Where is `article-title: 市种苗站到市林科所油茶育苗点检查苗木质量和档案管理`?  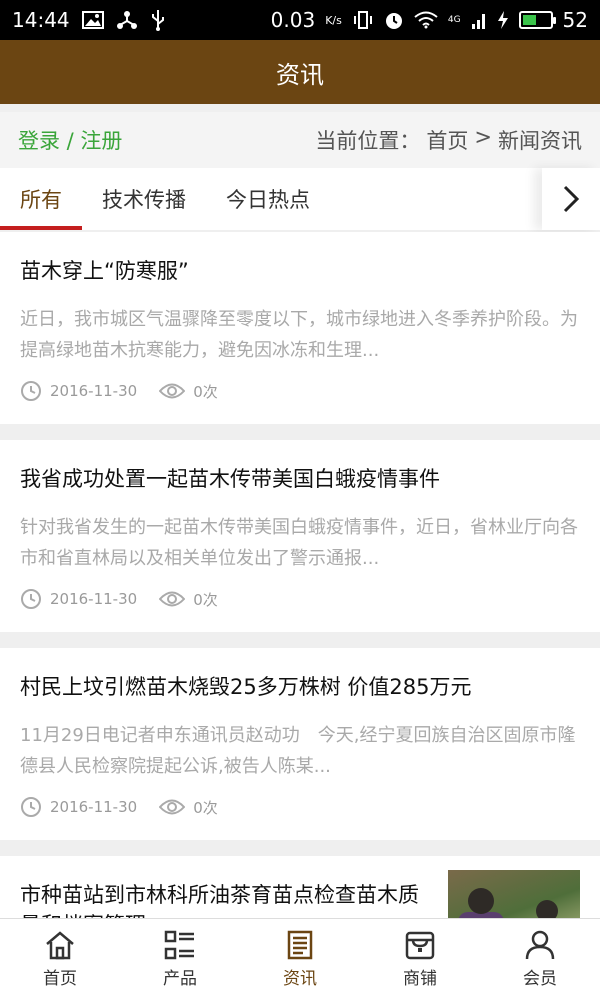 article-title: 市种苗站到市林科所油茶育苗点检查苗木质量和档案管理 is located at coordinates (227, 887).